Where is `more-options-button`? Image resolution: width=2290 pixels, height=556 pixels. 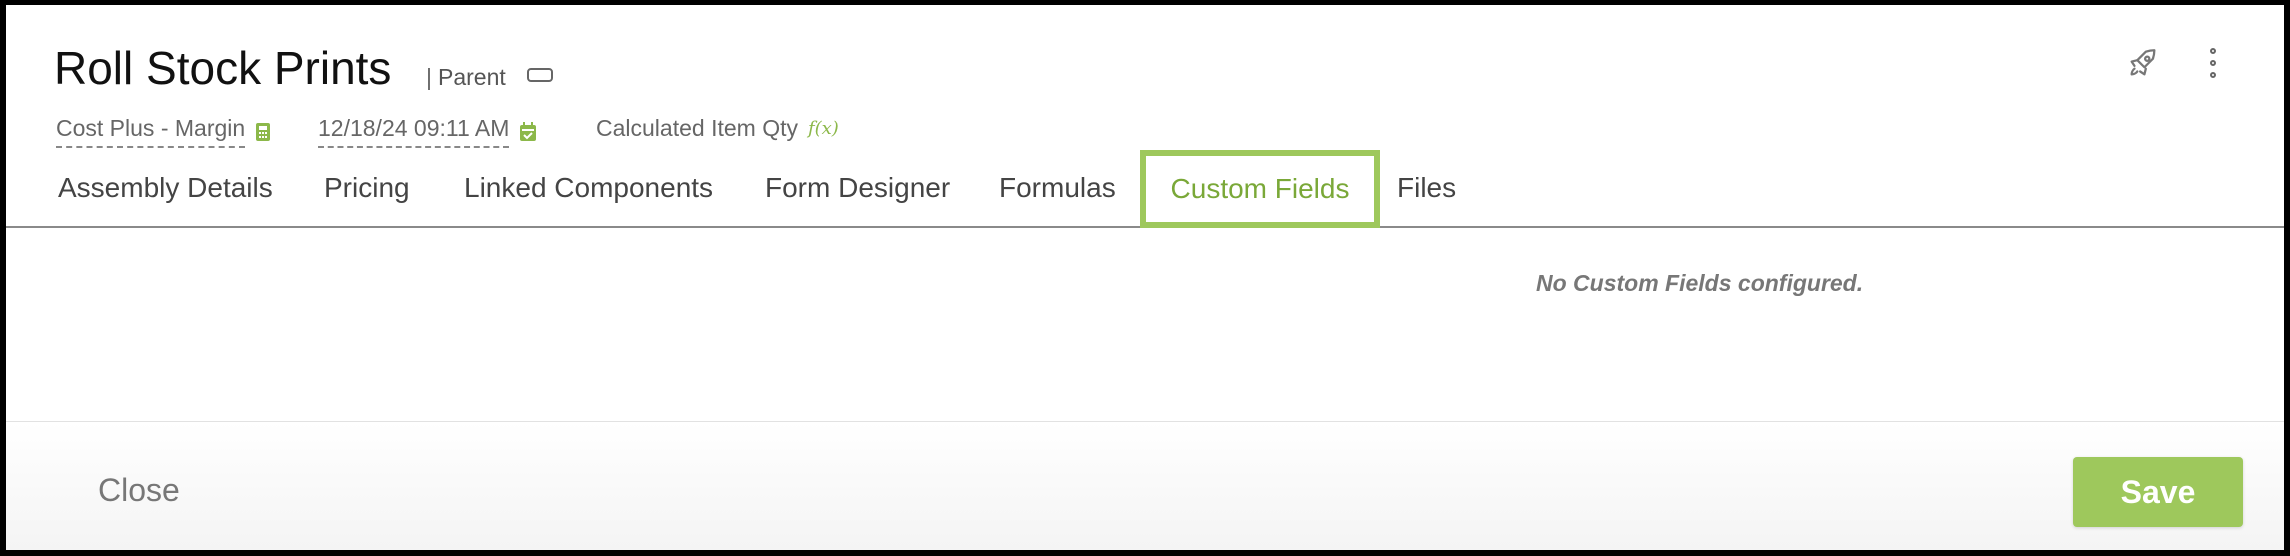
more-options-button is located at coordinates (2213, 63).